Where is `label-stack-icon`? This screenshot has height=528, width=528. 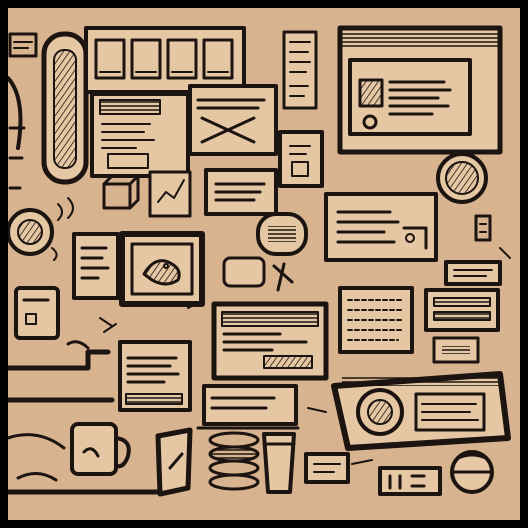 label-stack-icon is located at coordinates (248, 407).